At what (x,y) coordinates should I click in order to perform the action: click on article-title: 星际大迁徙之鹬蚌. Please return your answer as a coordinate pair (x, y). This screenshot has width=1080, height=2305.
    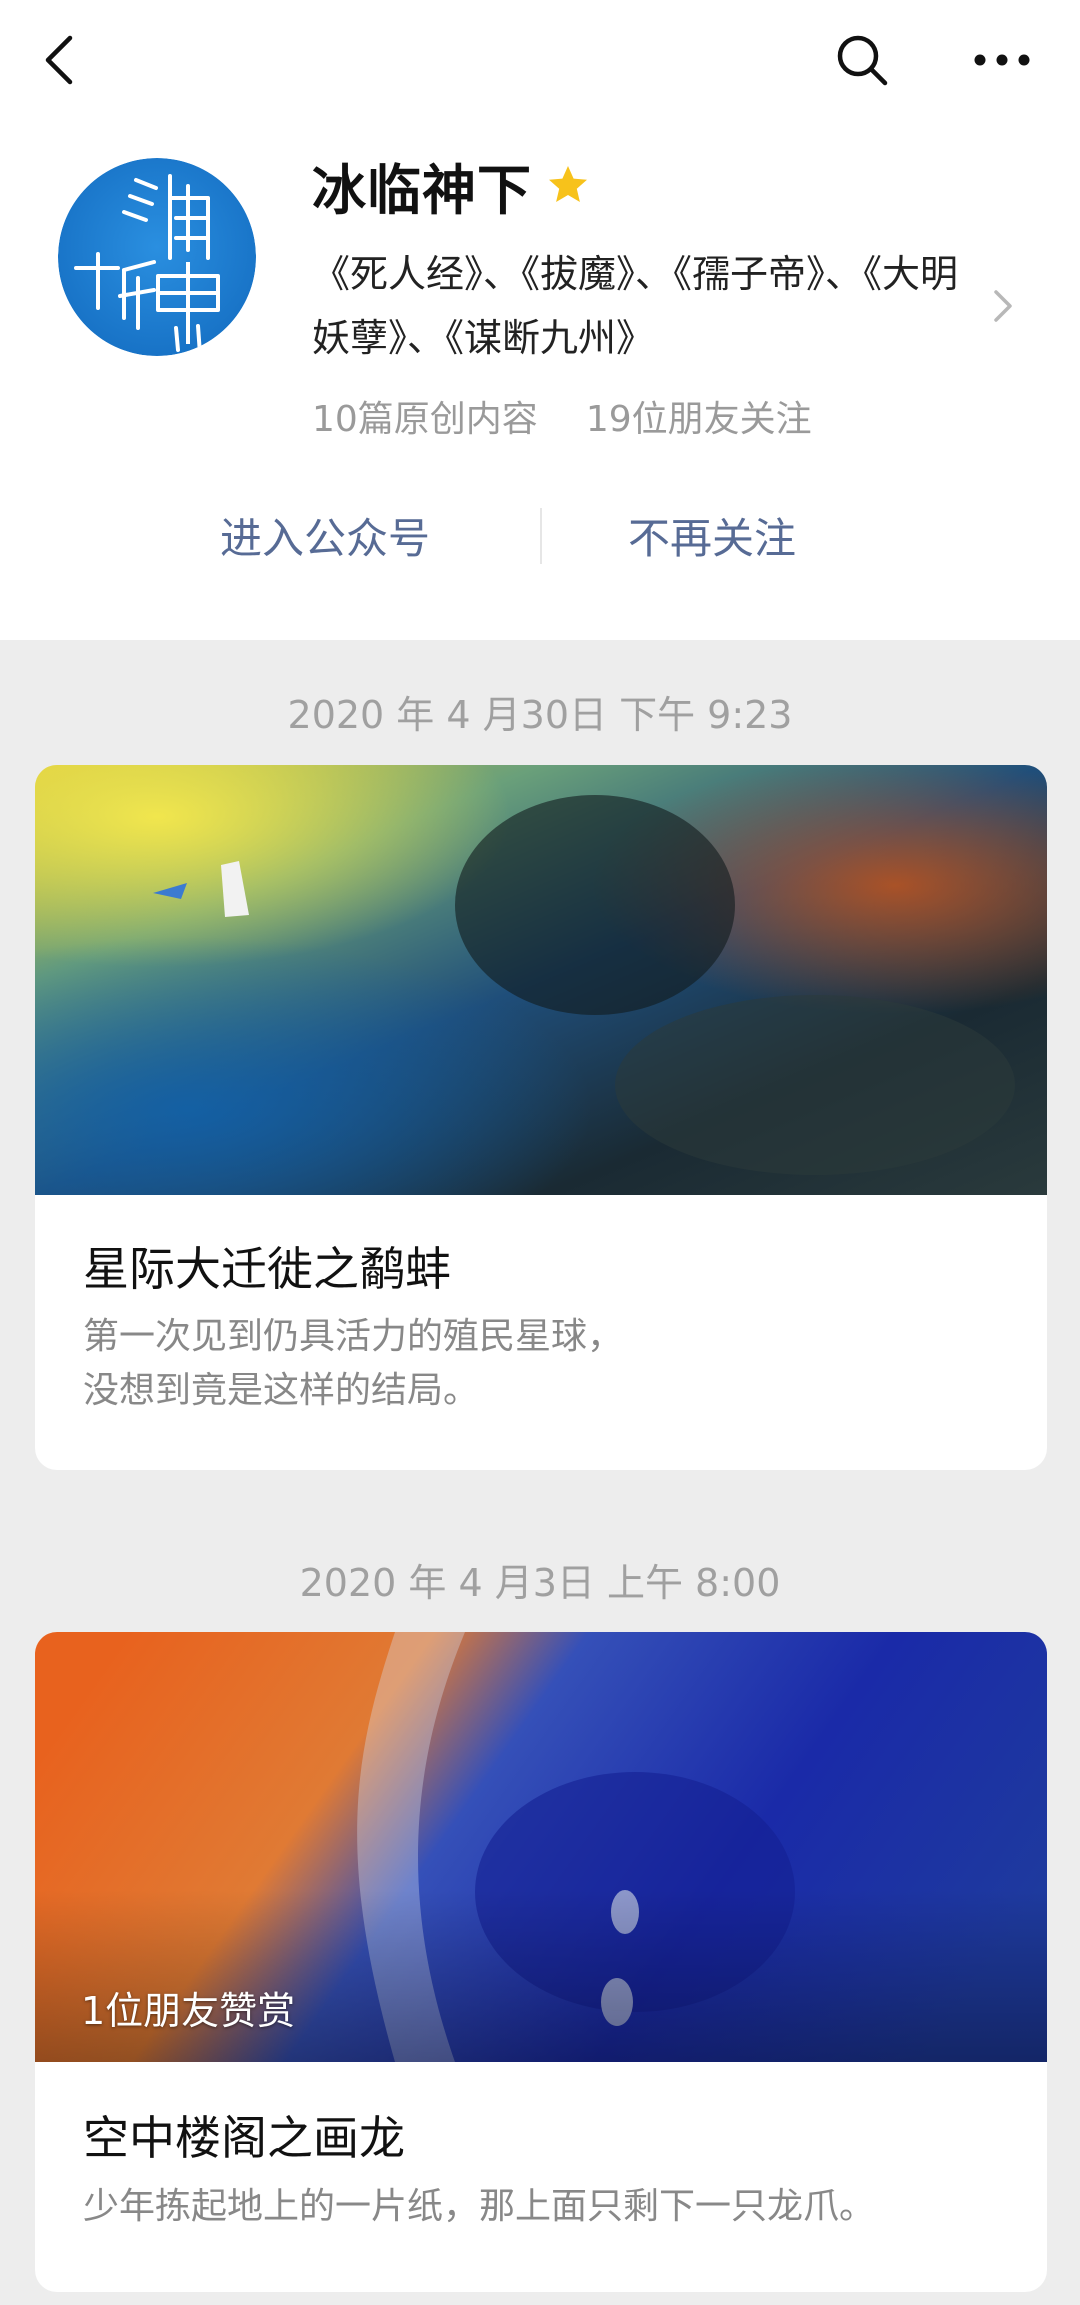
    Looking at the image, I should click on (267, 1269).